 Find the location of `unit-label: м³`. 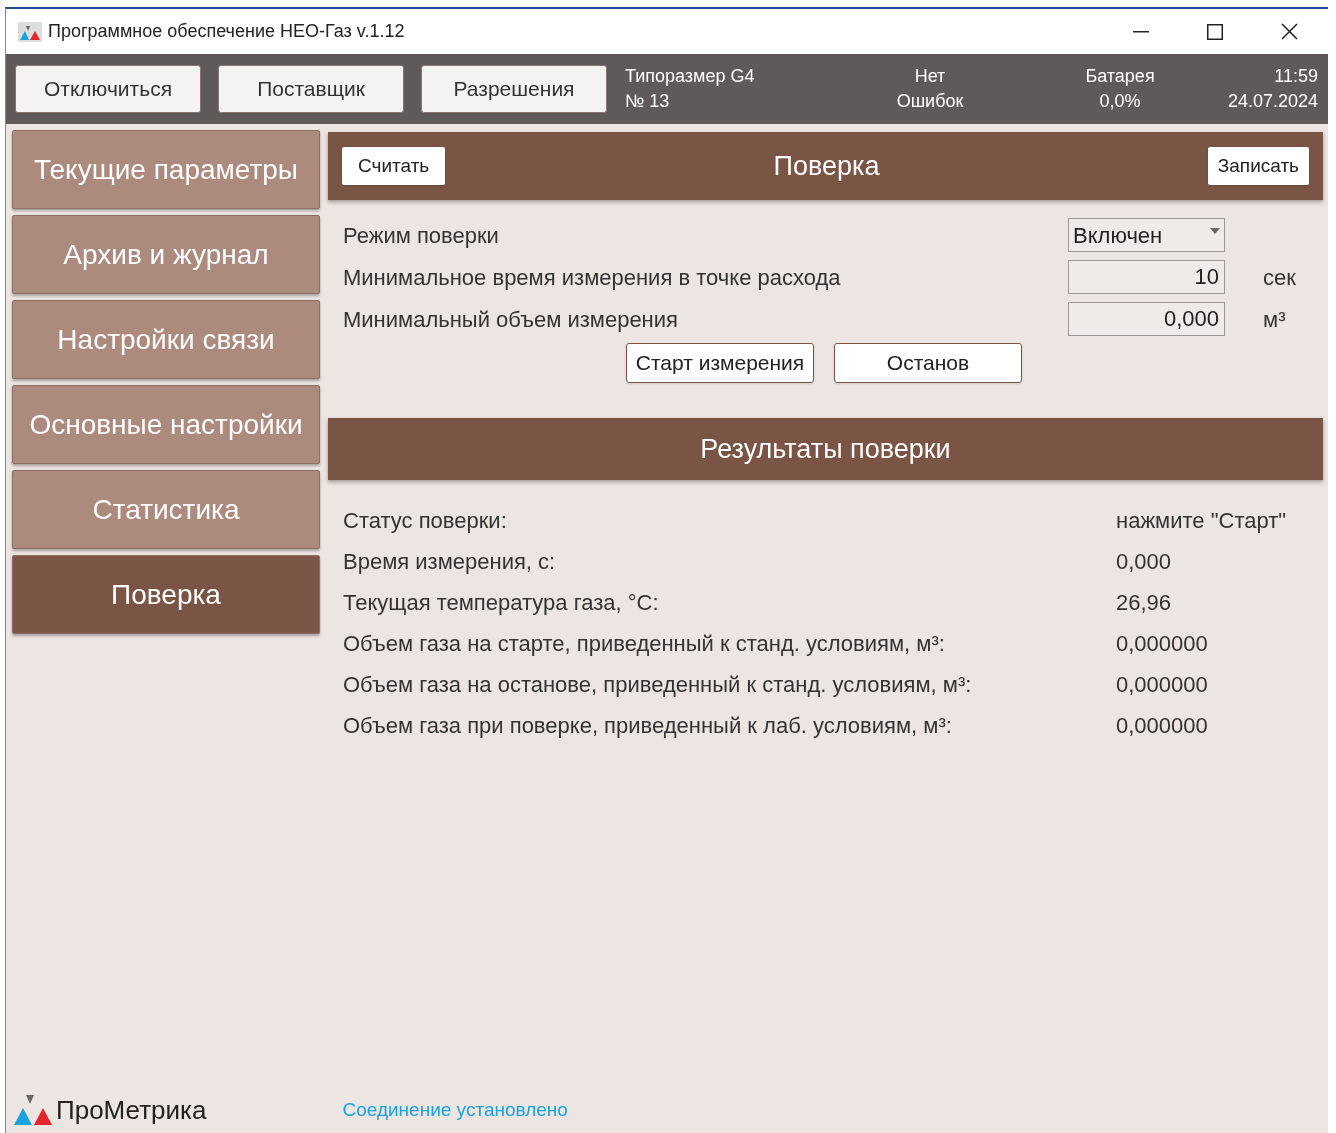

unit-label: м³ is located at coordinates (1274, 319).